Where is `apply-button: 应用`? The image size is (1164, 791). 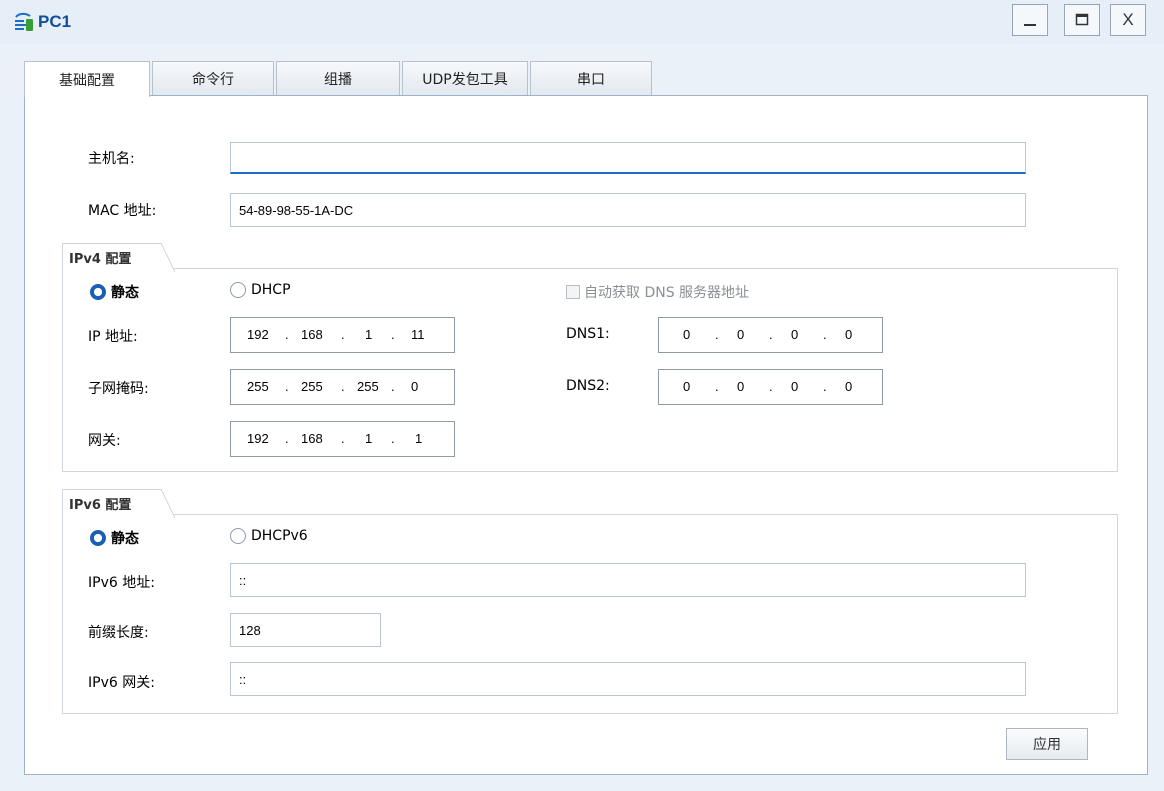
apply-button: 应用 is located at coordinates (1047, 744).